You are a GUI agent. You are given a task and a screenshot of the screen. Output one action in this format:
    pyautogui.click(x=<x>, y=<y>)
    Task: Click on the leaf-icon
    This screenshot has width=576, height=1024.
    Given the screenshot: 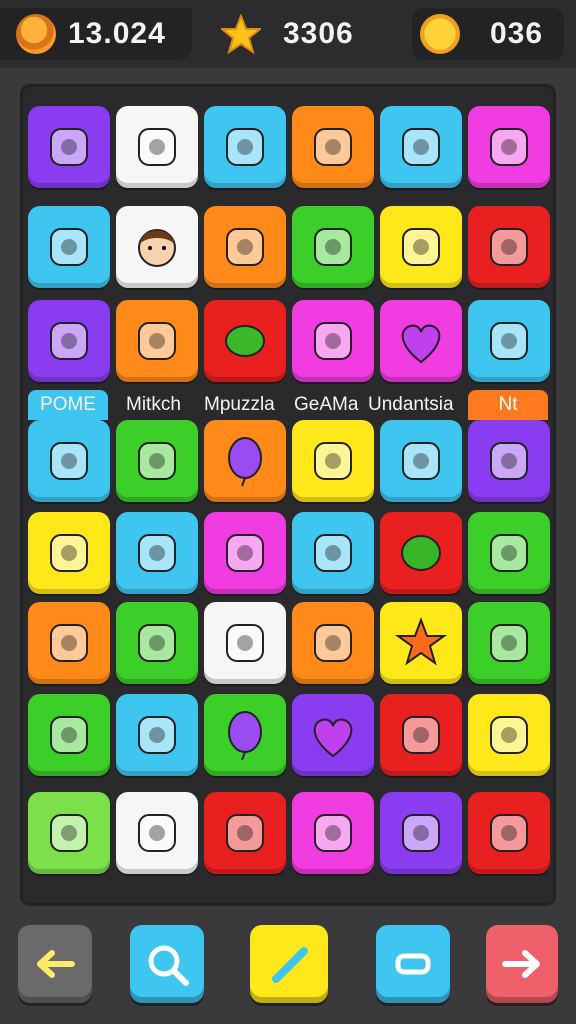 What is the action you would take?
    pyautogui.click(x=245, y=341)
    